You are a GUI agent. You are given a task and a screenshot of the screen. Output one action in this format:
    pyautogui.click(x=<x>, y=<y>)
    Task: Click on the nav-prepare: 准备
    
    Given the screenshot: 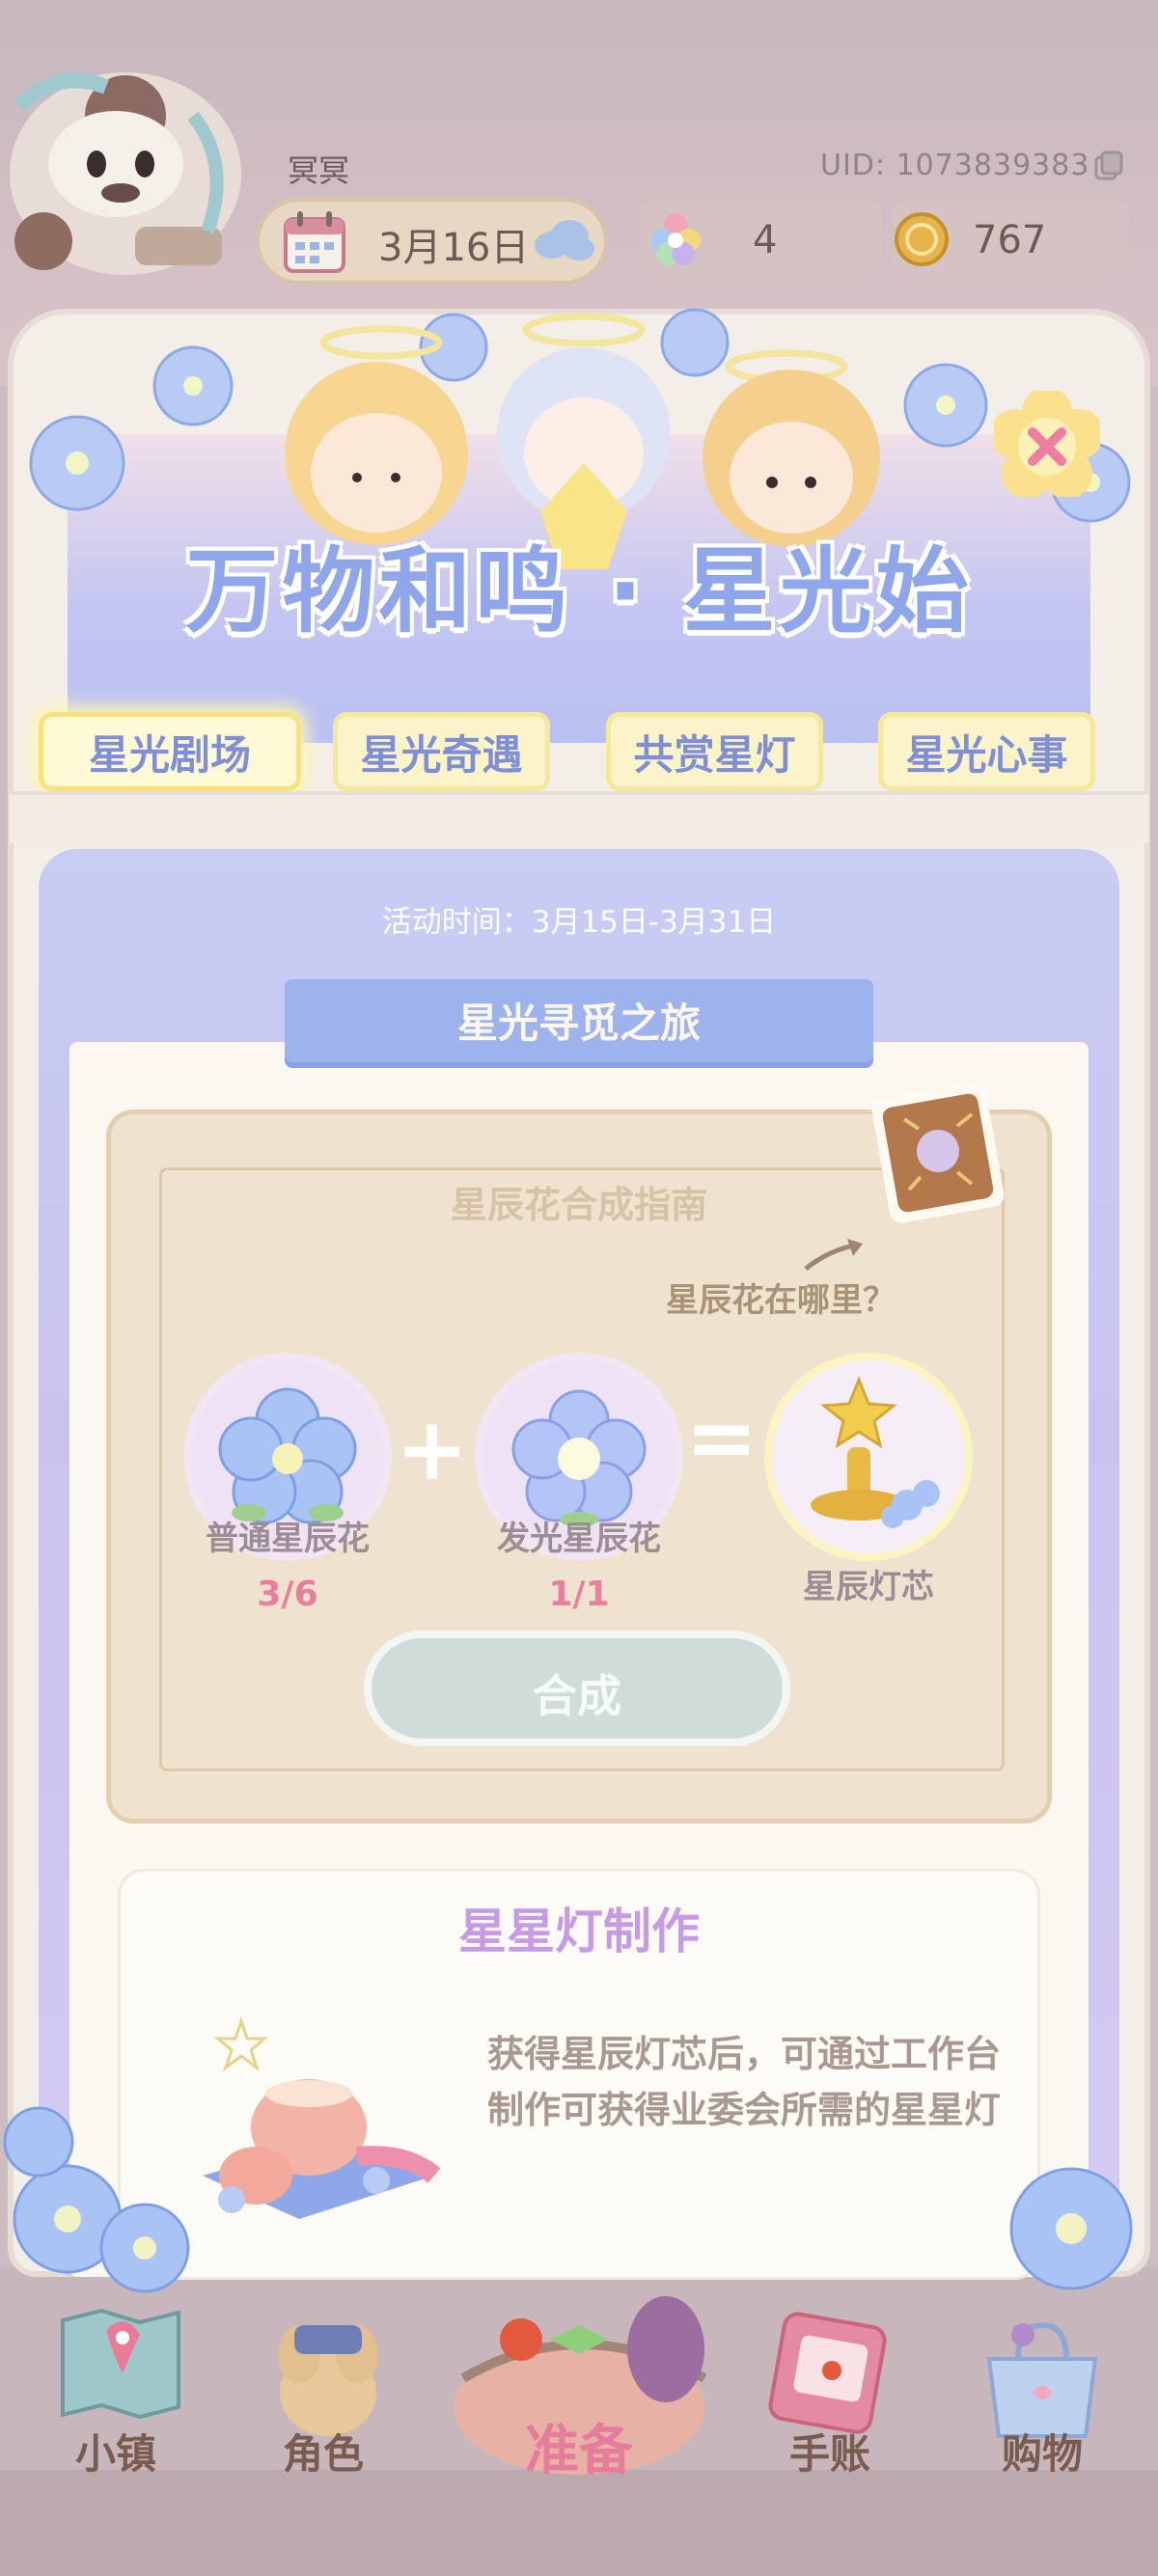 What is the action you would take?
    pyautogui.click(x=579, y=2446)
    